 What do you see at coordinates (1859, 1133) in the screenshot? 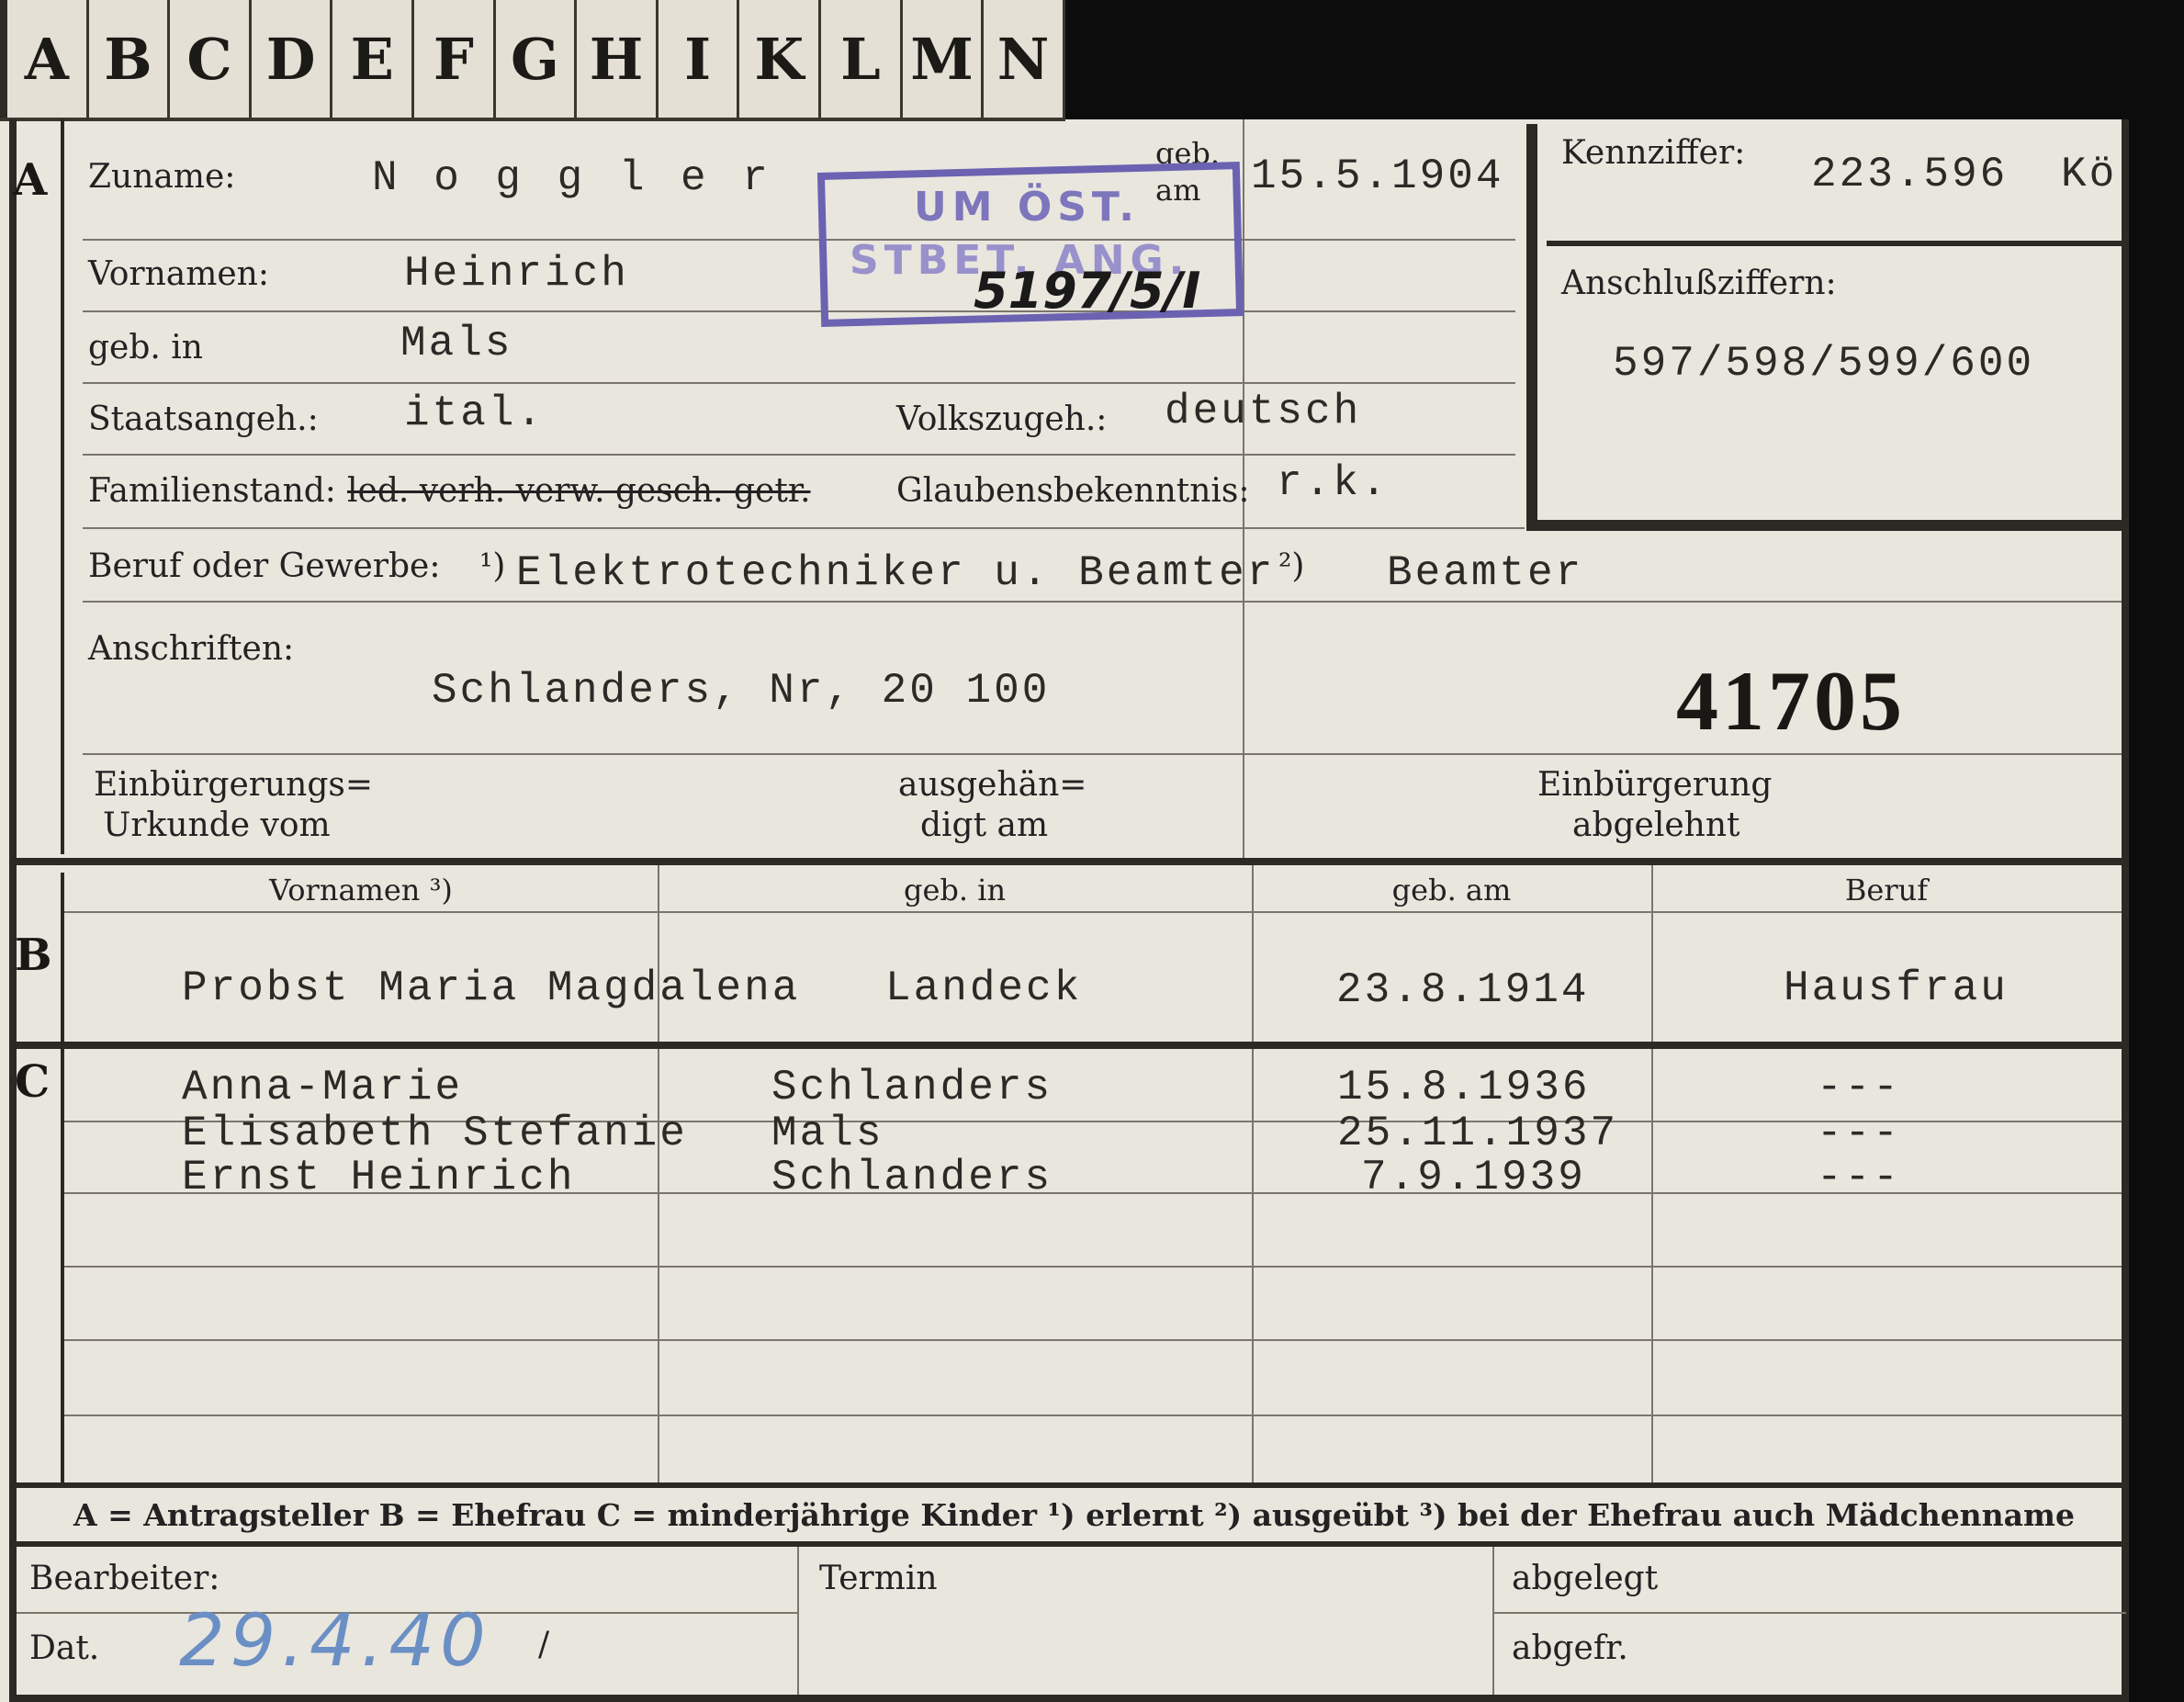
I see `child-2-profession: ---` at bounding box center [1859, 1133].